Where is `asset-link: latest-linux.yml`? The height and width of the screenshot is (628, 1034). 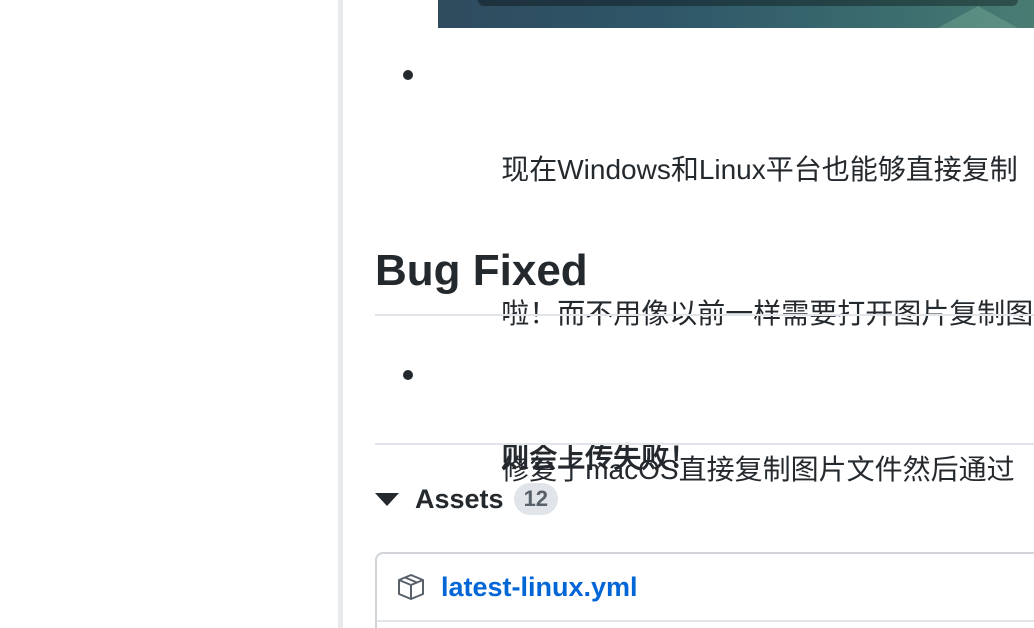 asset-link: latest-linux.yml is located at coordinates (539, 587).